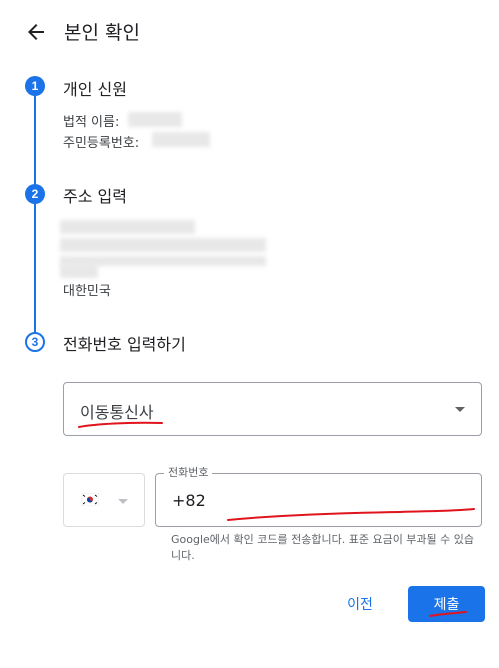 The width and height of the screenshot is (499, 668). Describe the element at coordinates (90, 499) in the screenshot. I see `korea-flag-icon` at that location.